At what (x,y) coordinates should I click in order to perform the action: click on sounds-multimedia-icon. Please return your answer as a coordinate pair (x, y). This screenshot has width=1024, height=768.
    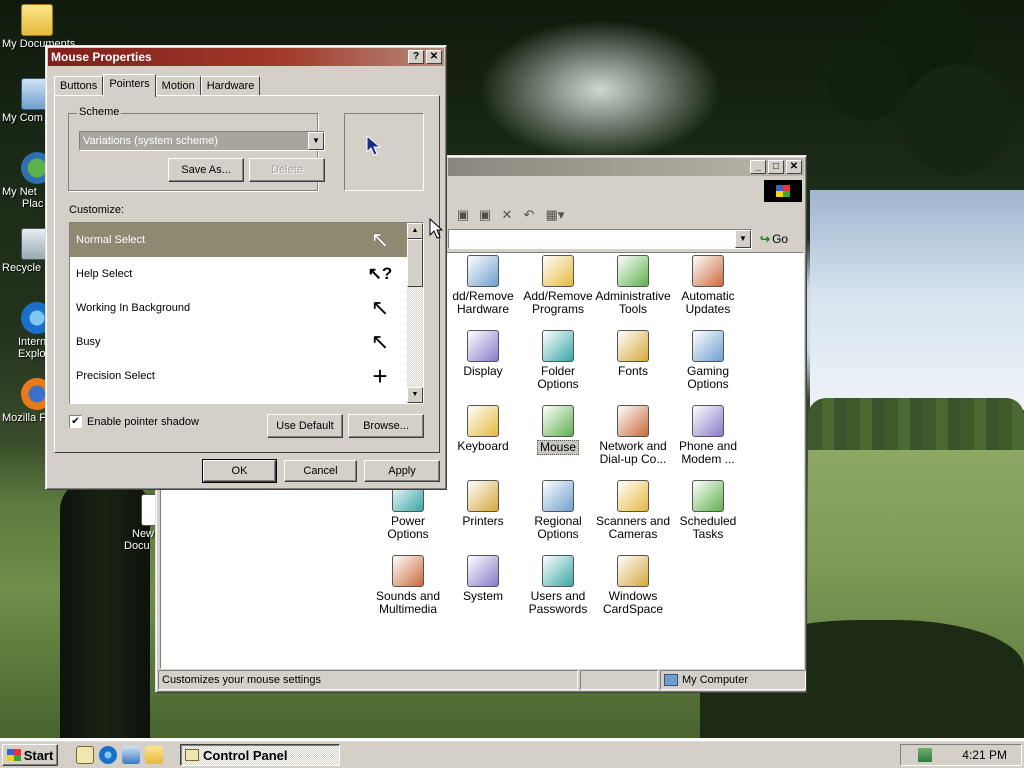
    Looking at the image, I should click on (408, 571).